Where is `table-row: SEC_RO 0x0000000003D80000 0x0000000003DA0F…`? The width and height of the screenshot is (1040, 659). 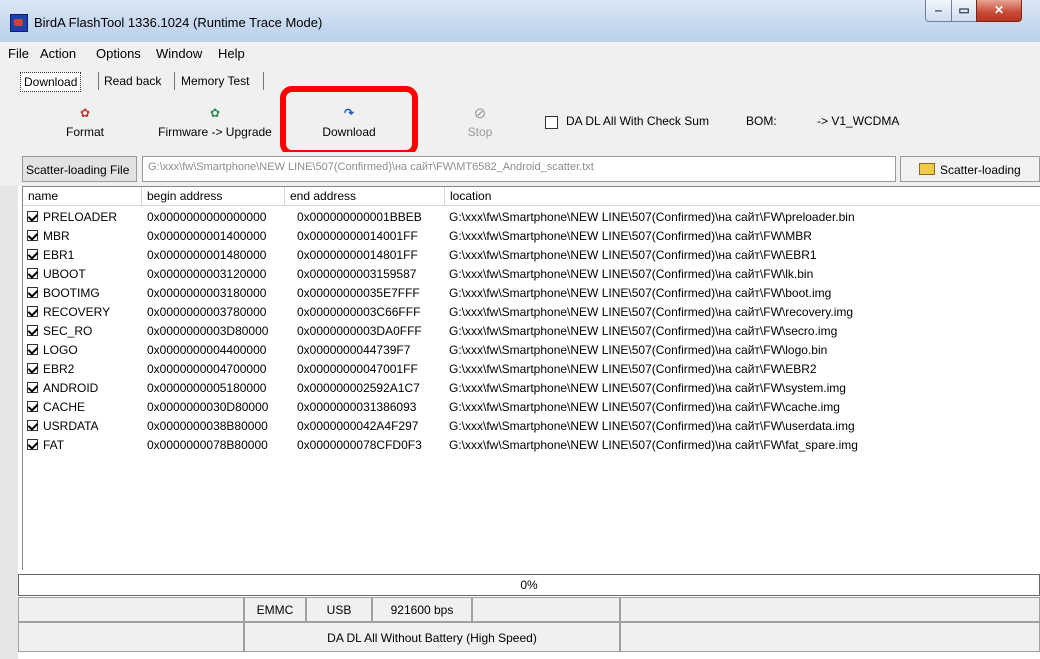
table-row: SEC_RO 0x0000000003D80000 0x0000000003DA0F… is located at coordinates (531, 331).